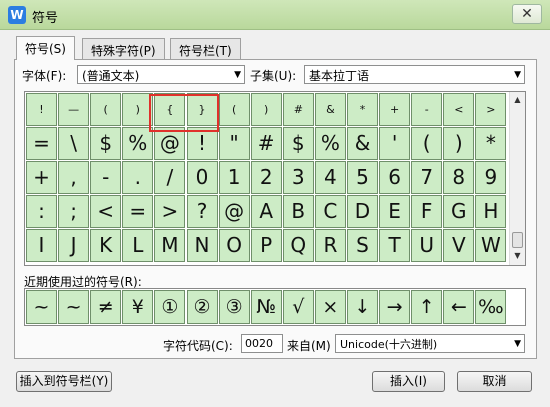 The image size is (550, 407). What do you see at coordinates (234, 143) in the screenshot?
I see `symbol-cell: "` at bounding box center [234, 143].